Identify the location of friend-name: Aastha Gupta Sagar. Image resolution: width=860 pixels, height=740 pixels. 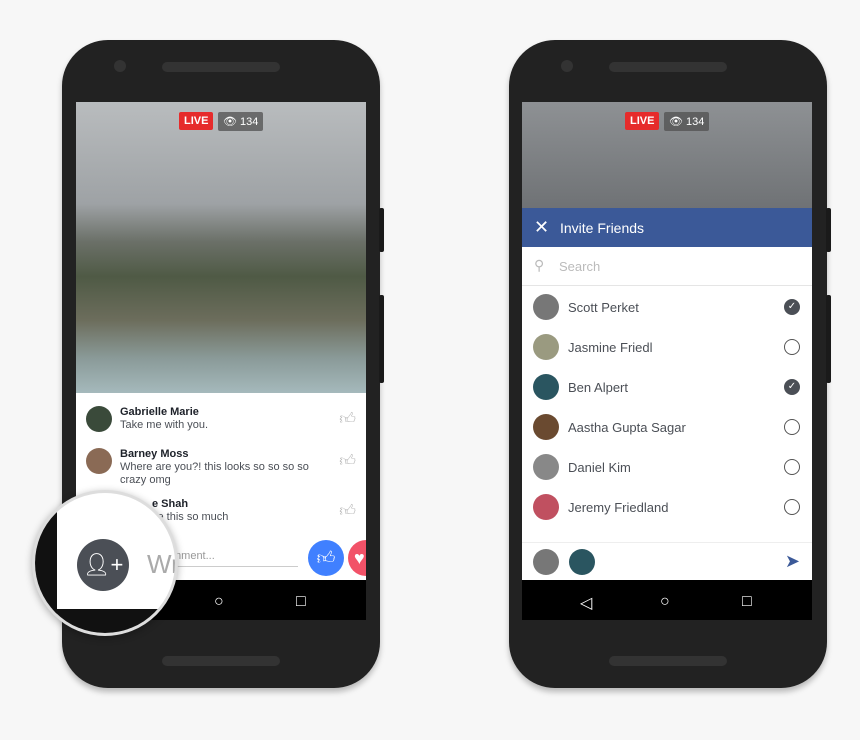
(627, 427).